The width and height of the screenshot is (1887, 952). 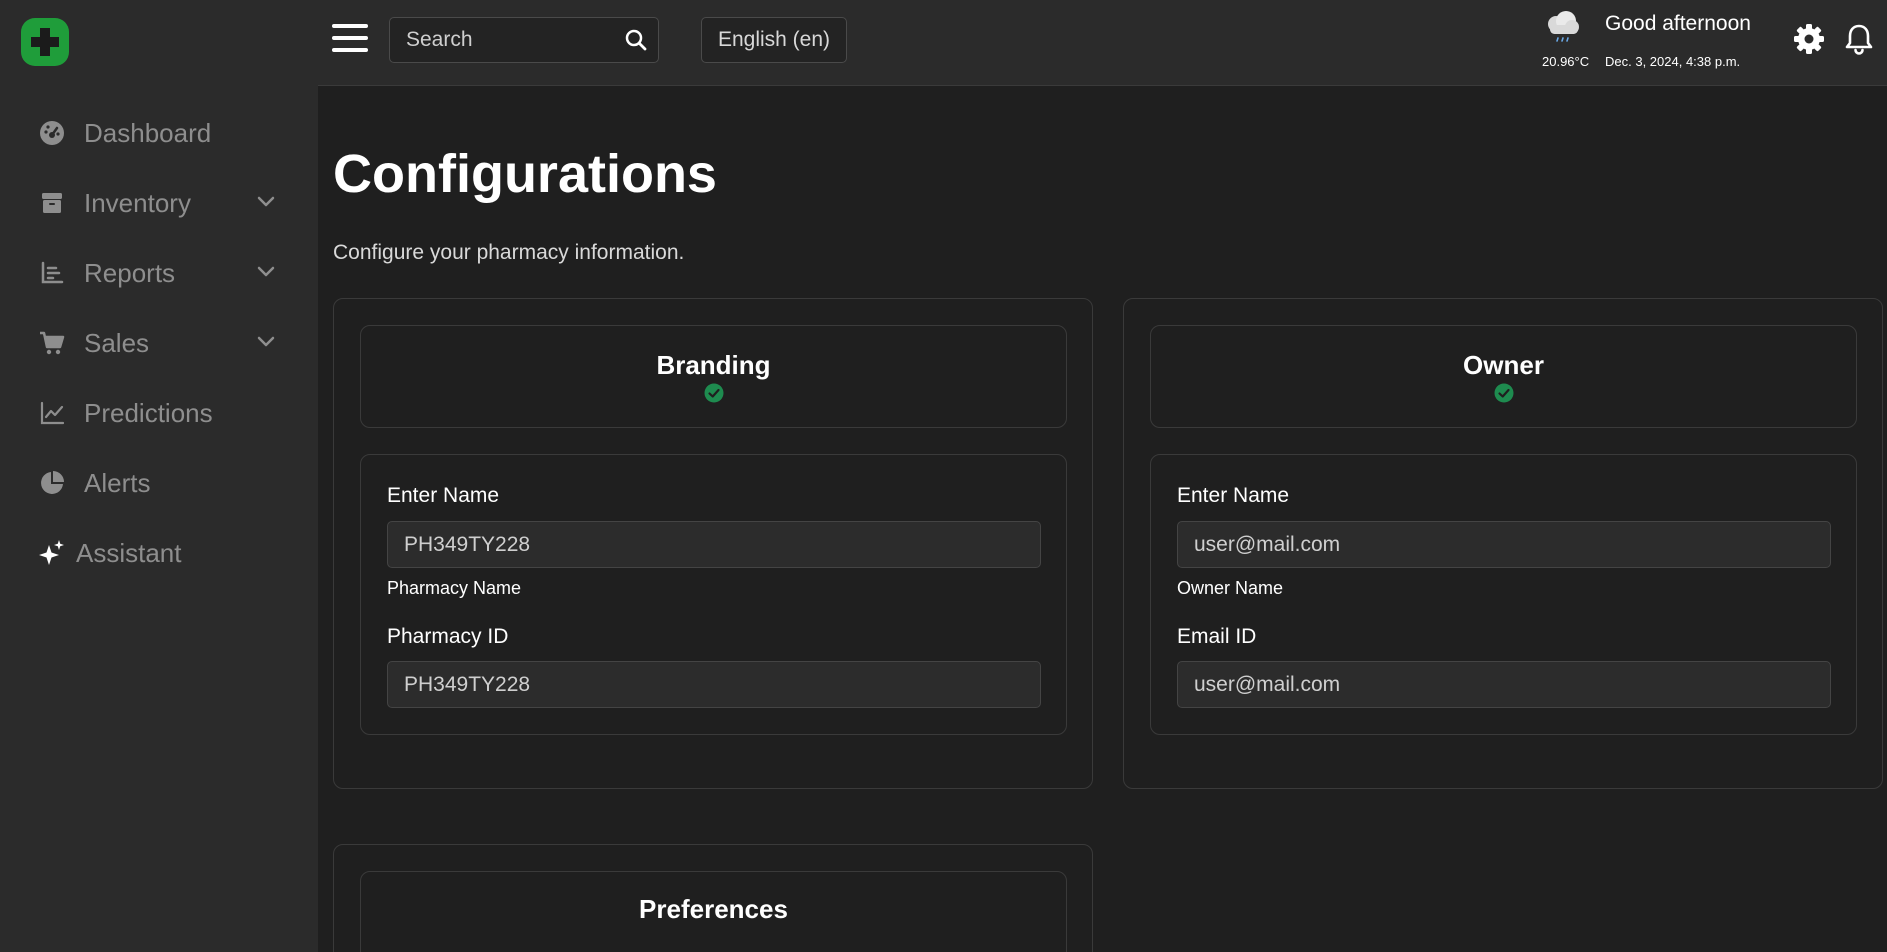 I want to click on preferences-title: Preferences, so click(x=713, y=909).